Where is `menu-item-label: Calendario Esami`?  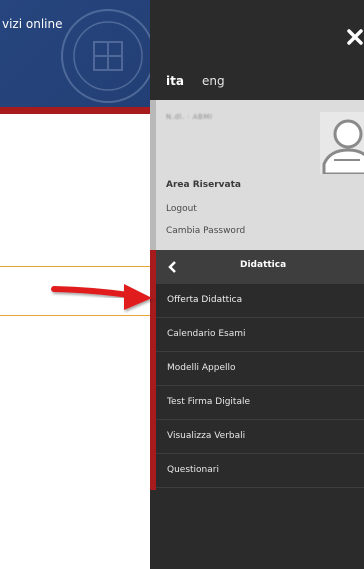
menu-item-label: Calendario Esami is located at coordinates (206, 334).